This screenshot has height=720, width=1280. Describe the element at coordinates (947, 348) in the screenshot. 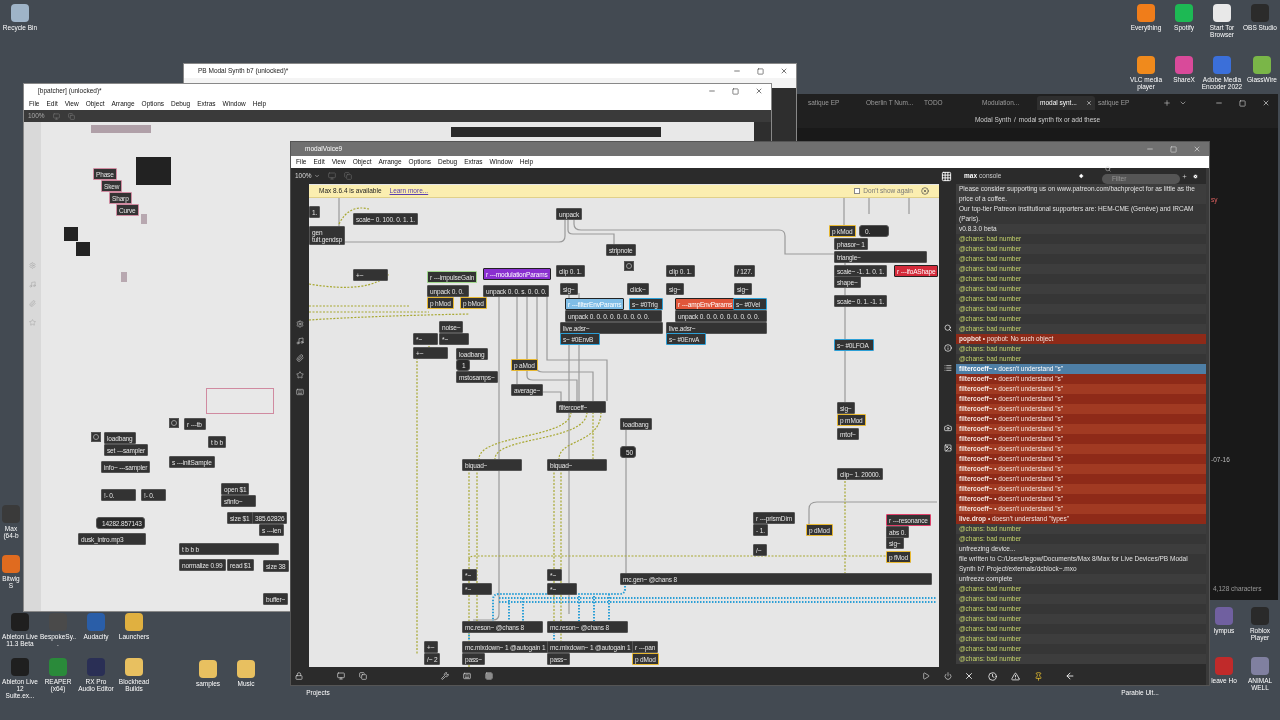

I see `info-icon` at that location.